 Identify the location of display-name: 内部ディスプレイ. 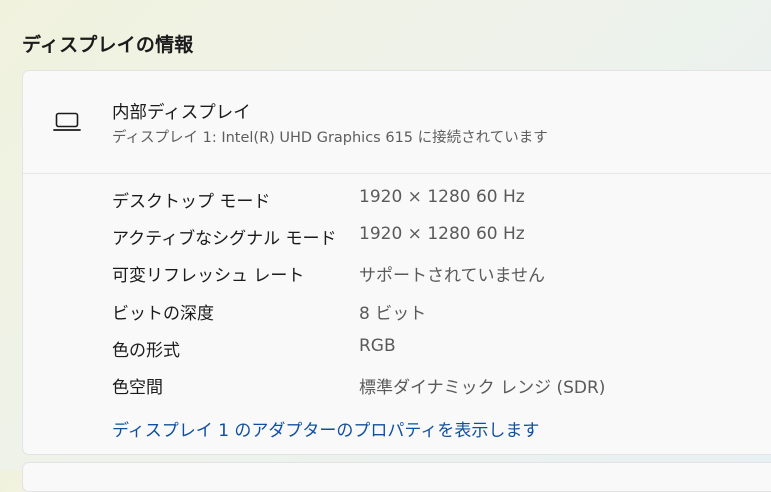
(181, 113).